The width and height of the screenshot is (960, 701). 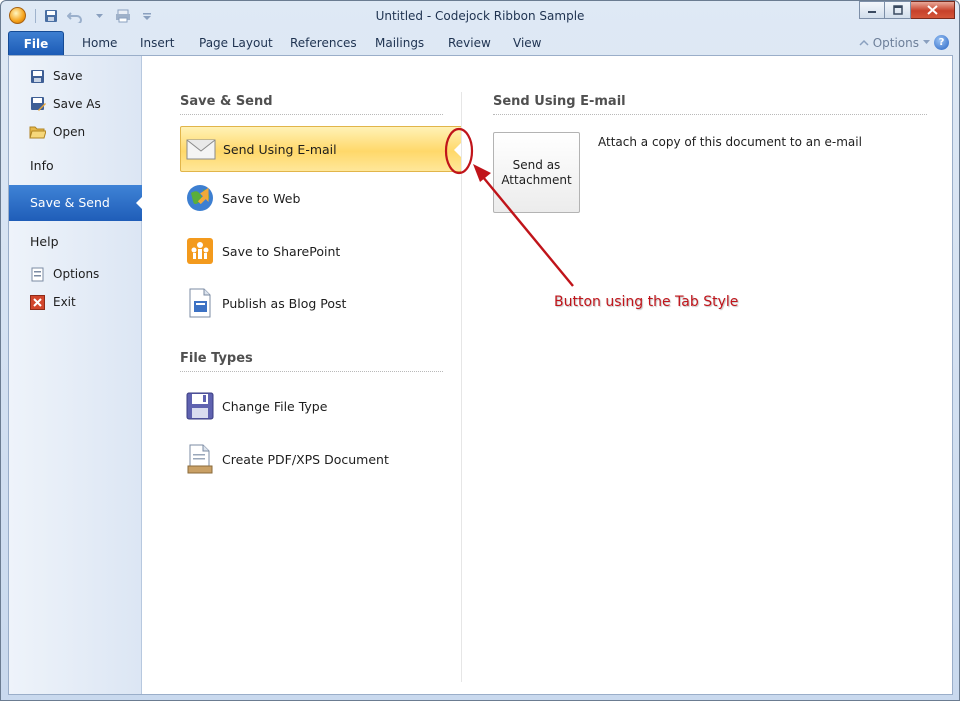 What do you see at coordinates (37, 302) in the screenshot?
I see `exit-icon` at bounding box center [37, 302].